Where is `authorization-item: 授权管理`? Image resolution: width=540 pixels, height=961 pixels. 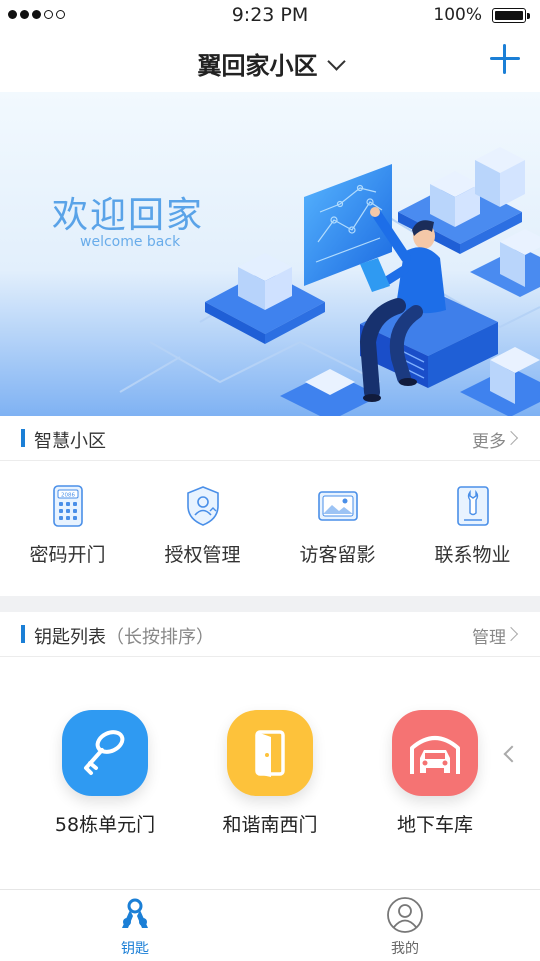 authorization-item: 授权管理 is located at coordinates (202, 528).